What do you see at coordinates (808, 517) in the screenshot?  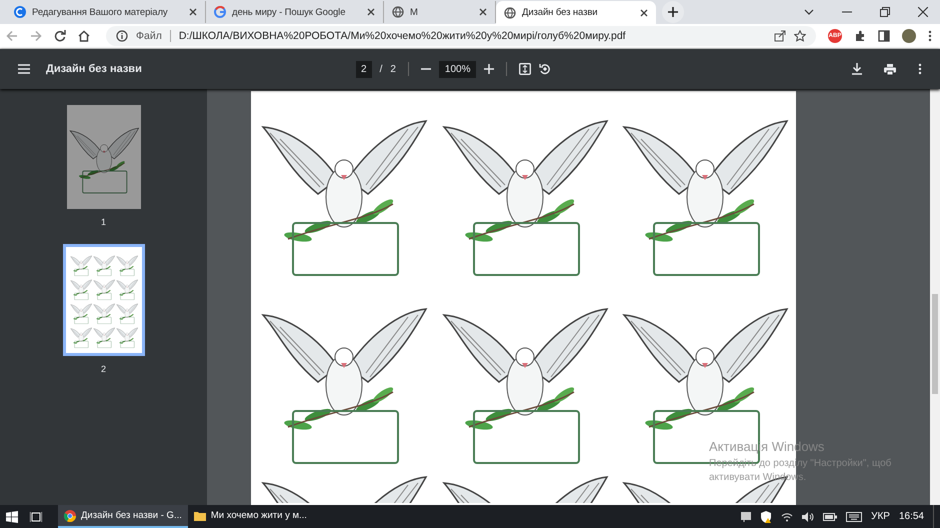 I see `speaker-icon` at bounding box center [808, 517].